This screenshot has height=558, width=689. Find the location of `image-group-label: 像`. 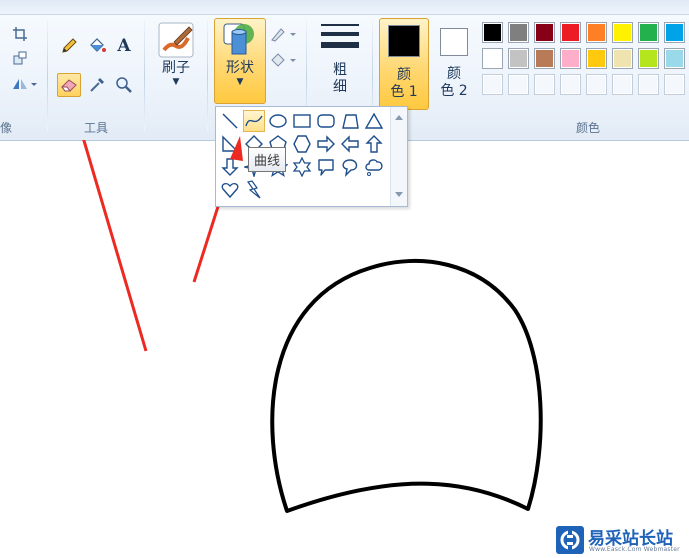

image-group-label: 像 is located at coordinates (6, 128).